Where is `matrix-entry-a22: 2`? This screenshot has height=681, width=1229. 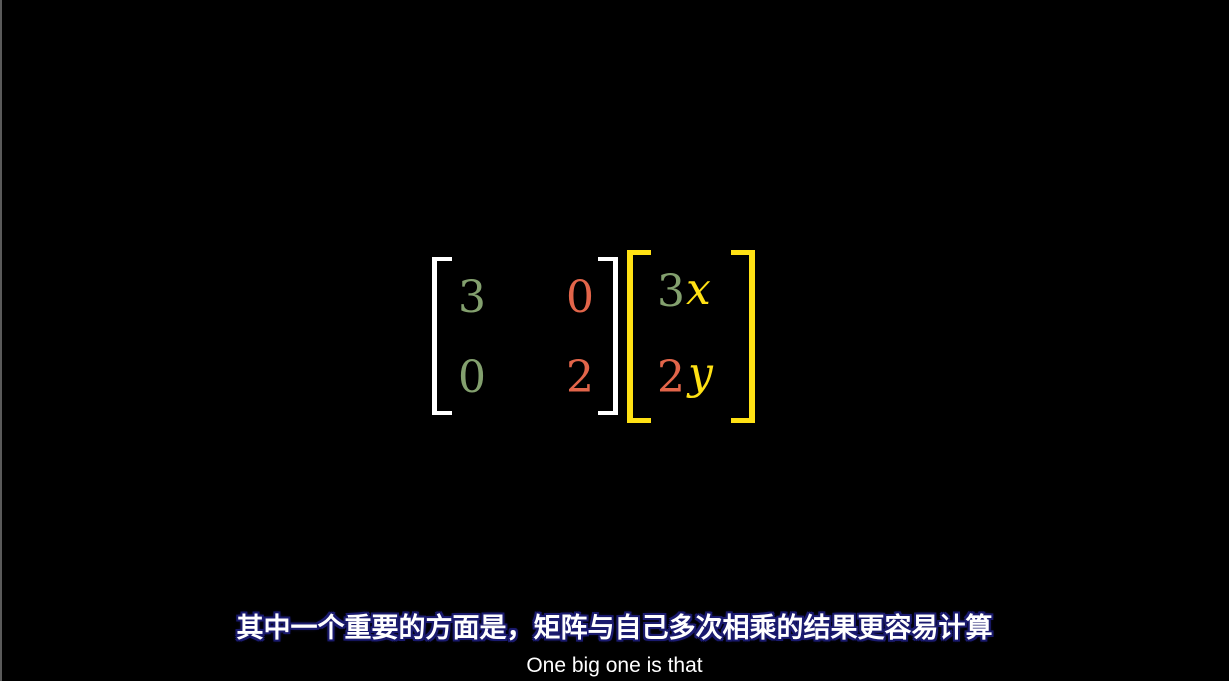
matrix-entry-a22: 2 is located at coordinates (580, 377).